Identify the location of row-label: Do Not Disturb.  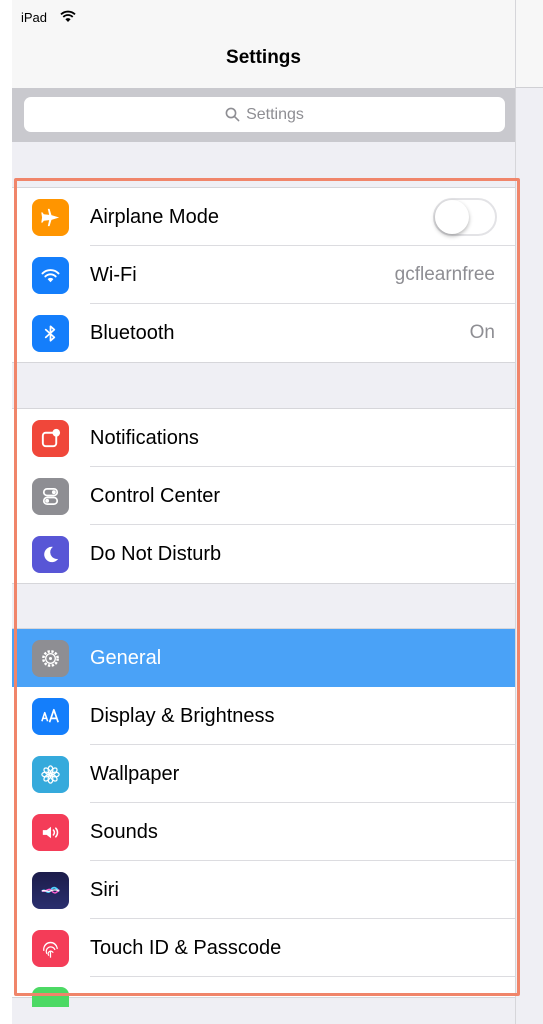
(156, 553).